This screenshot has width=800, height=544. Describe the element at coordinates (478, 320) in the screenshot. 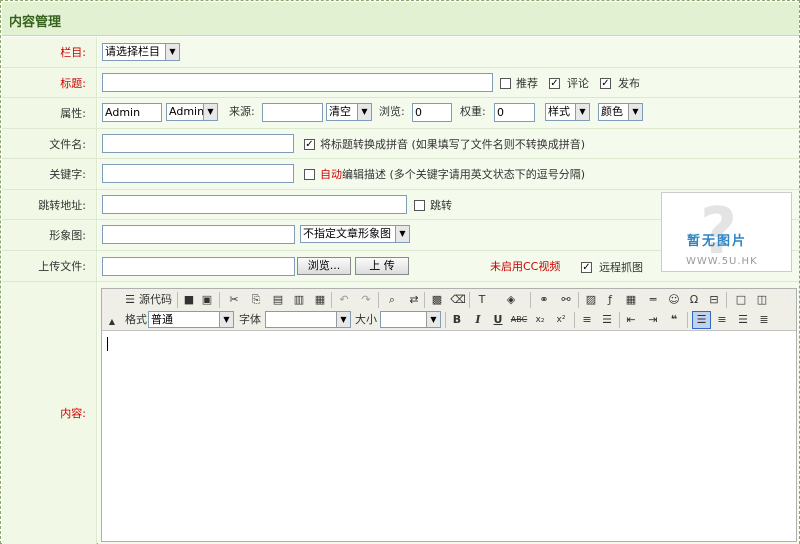

I see `italic-icon: I` at that location.